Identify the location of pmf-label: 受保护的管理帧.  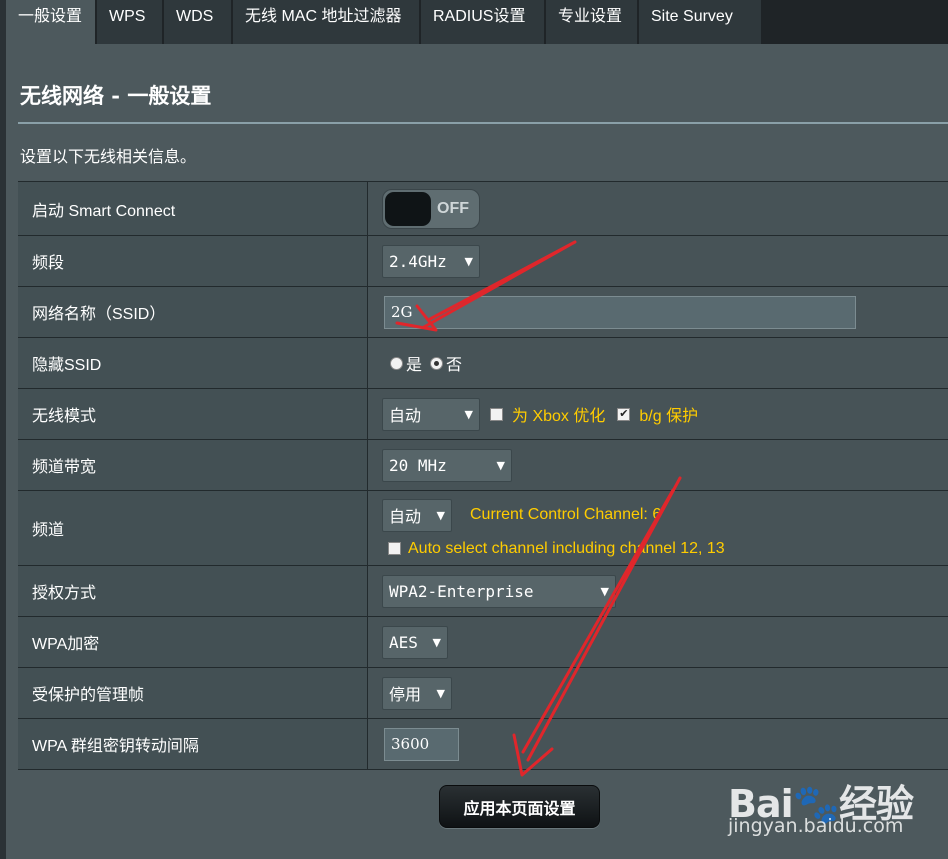
(193, 693).